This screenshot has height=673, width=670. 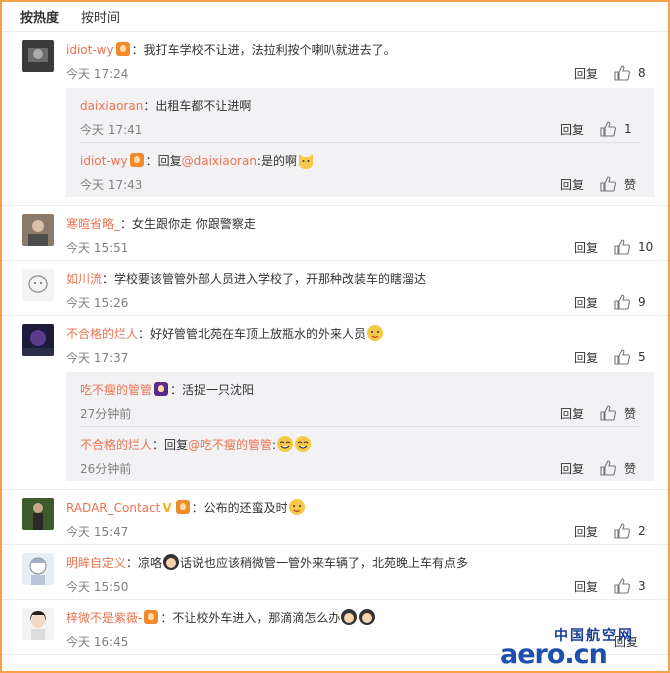 I want to click on like-button: 2, so click(x=634, y=531).